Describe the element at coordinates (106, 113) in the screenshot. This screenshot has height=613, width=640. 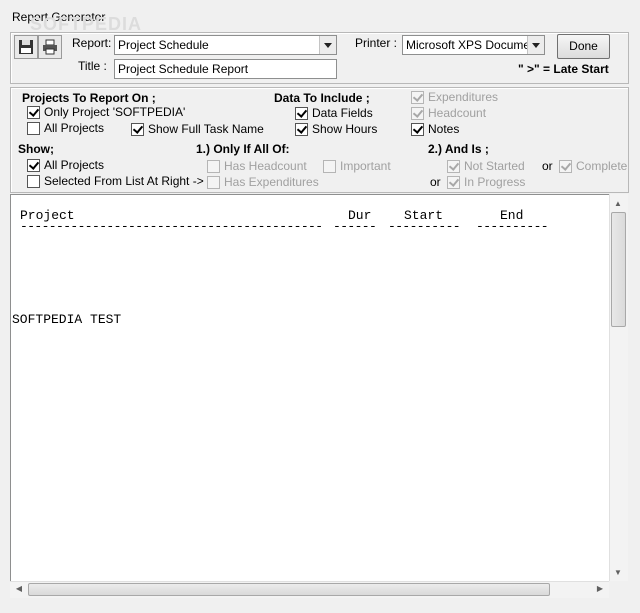
I see `only-project-checkbox: Only Project 'SOFTPEDIA'` at that location.